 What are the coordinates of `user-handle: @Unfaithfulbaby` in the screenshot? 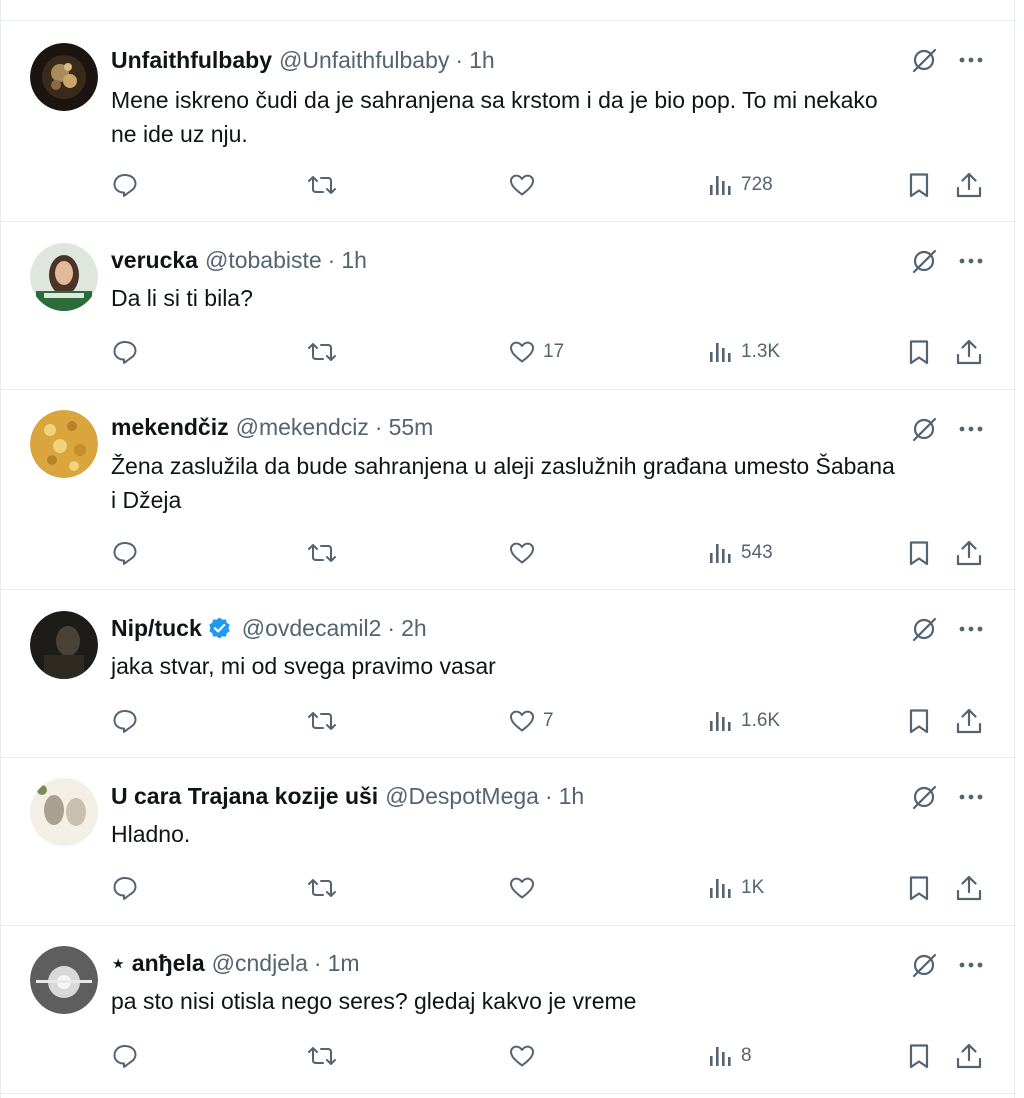 It's located at (364, 60).